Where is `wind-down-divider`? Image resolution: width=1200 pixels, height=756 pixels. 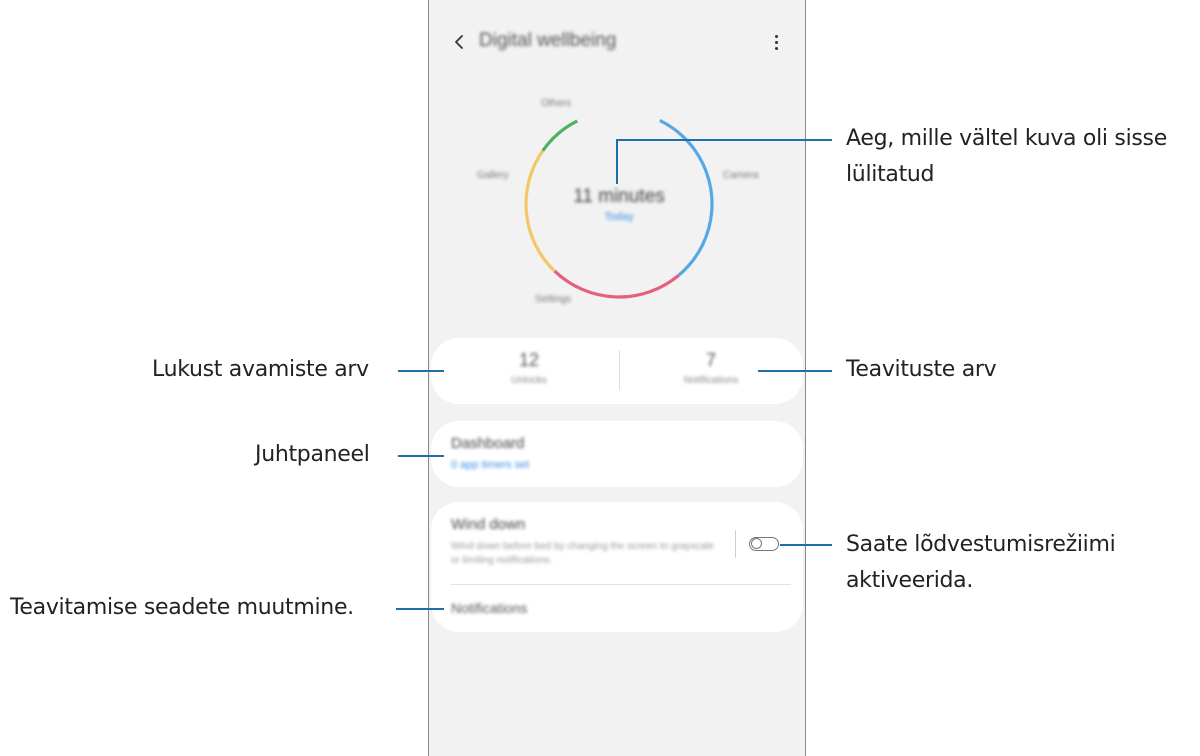
wind-down-divider is located at coordinates (735, 544).